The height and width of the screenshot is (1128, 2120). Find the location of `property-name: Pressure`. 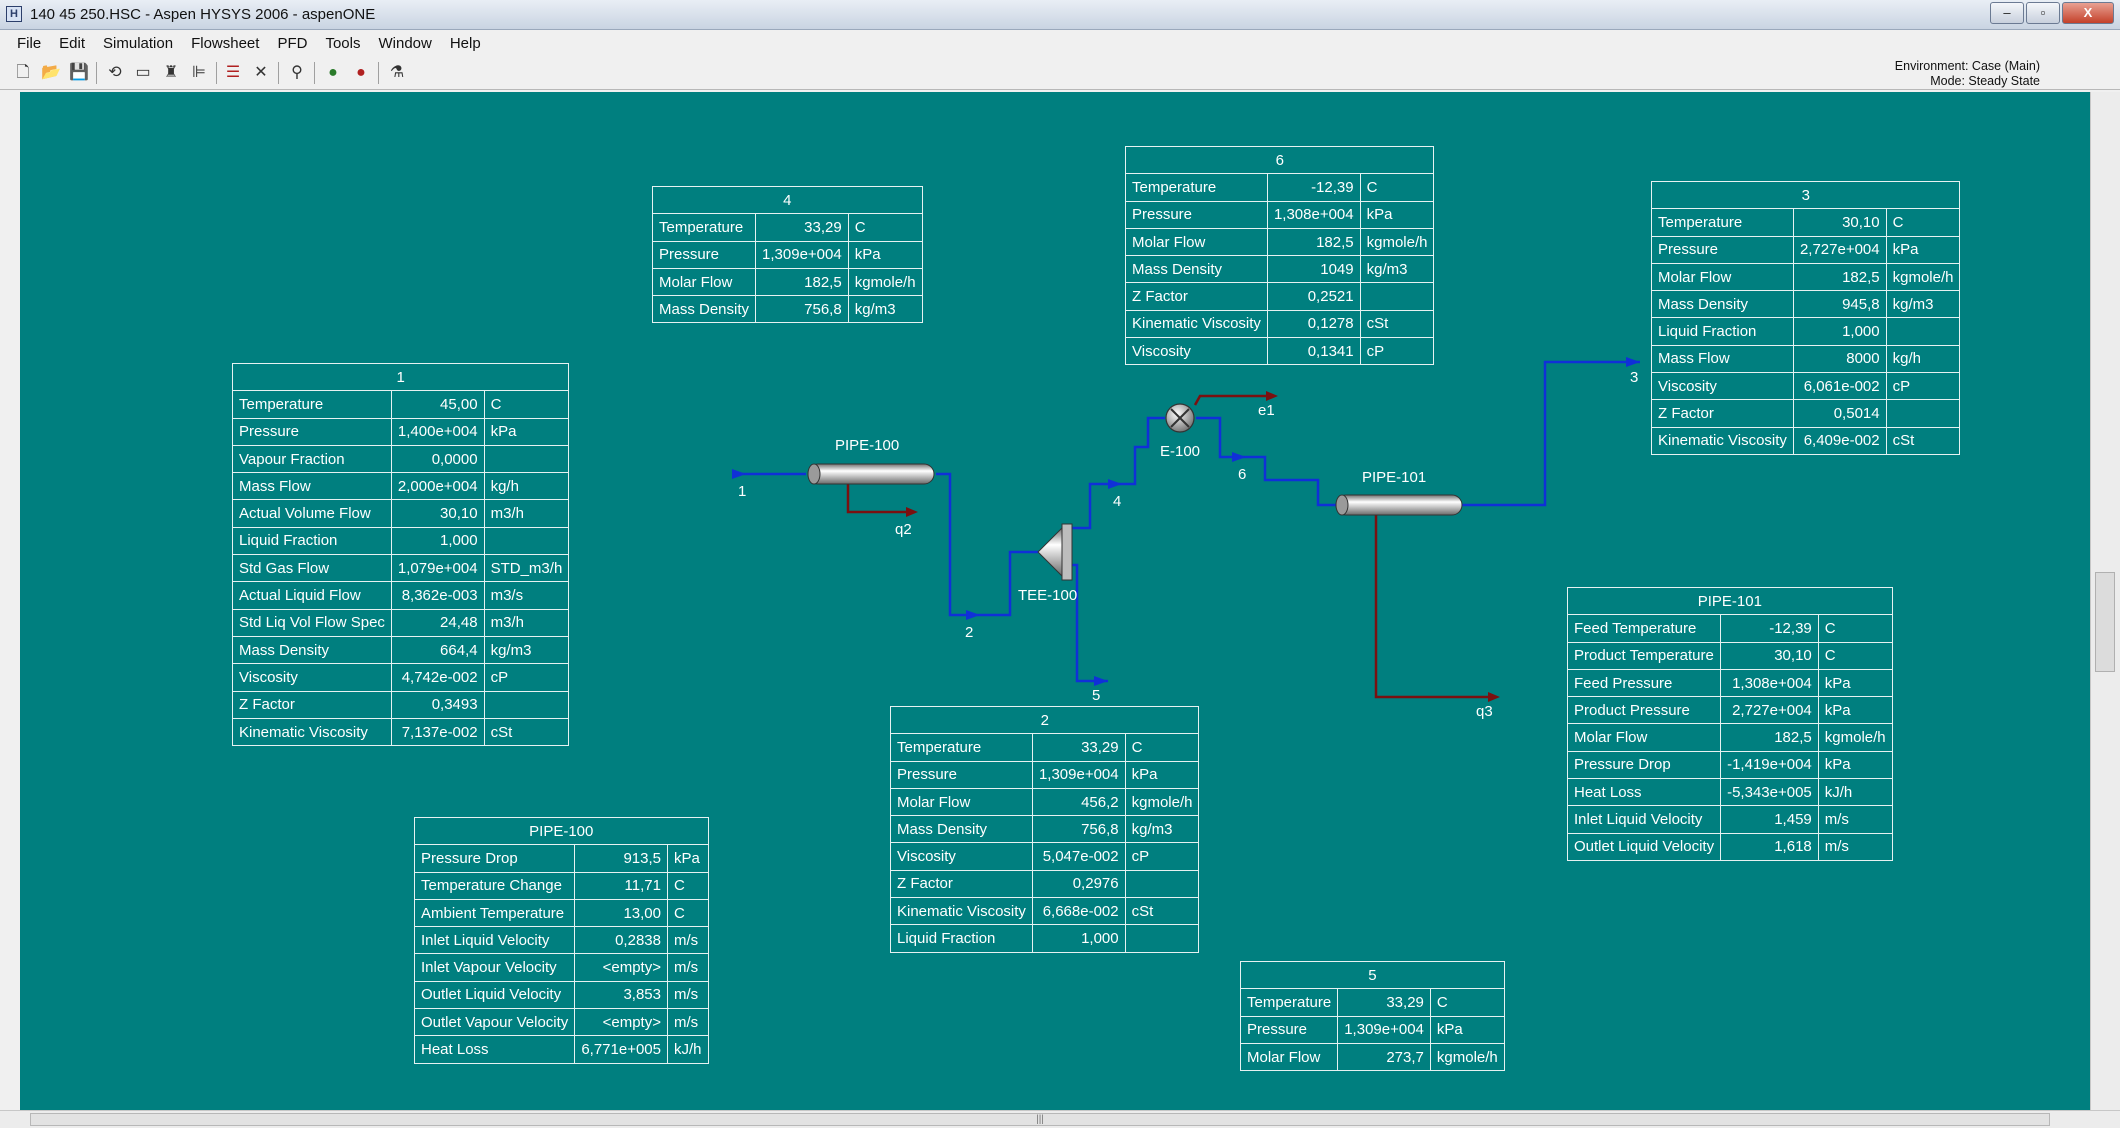

property-name: Pressure is located at coordinates (1722, 249).